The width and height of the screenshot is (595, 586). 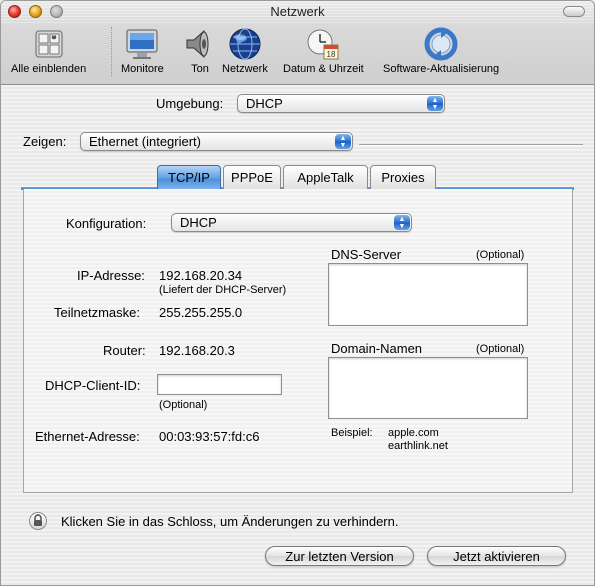 I want to click on globe-icon, so click(x=245, y=44).